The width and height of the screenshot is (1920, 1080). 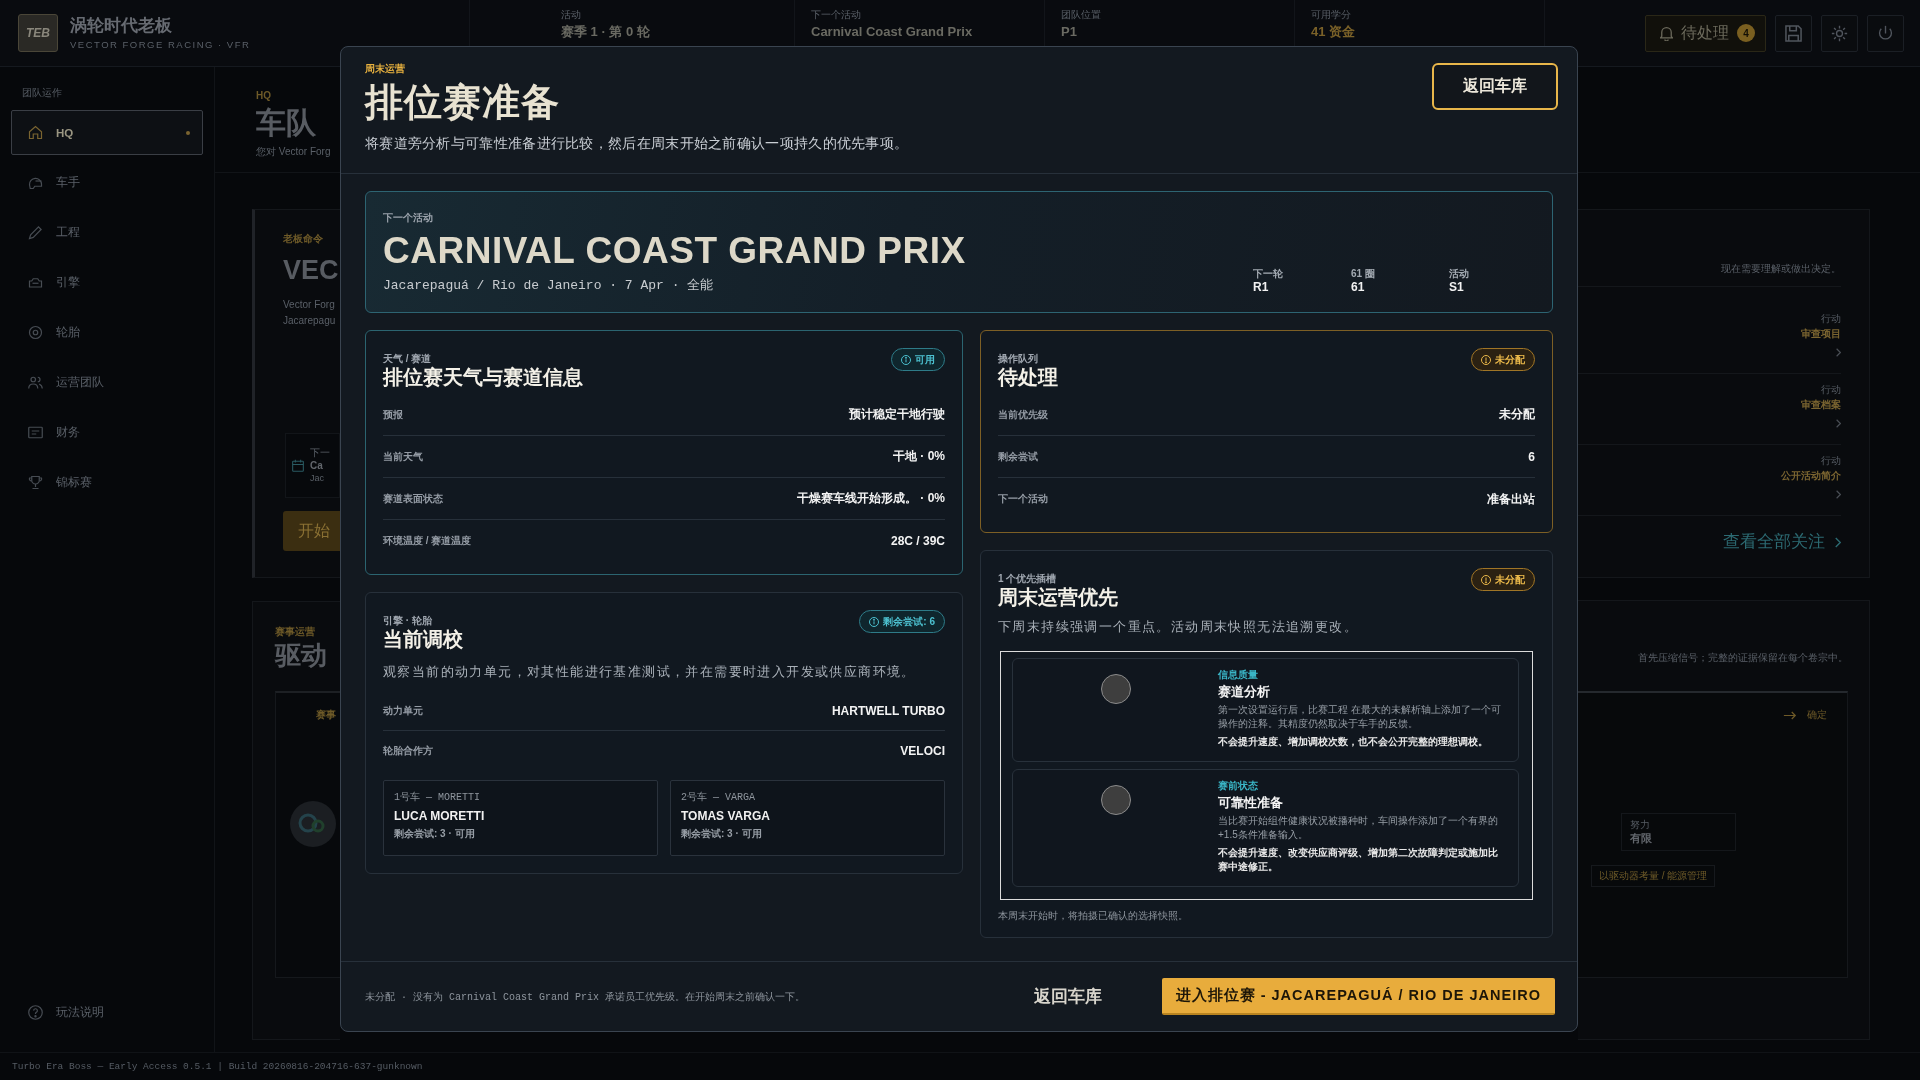 What do you see at coordinates (1358, 996) in the screenshot?
I see `enter-qualifying-button: 进入排位赛 - JACAREPAGUÁ / RIO DE JANEIRO` at bounding box center [1358, 996].